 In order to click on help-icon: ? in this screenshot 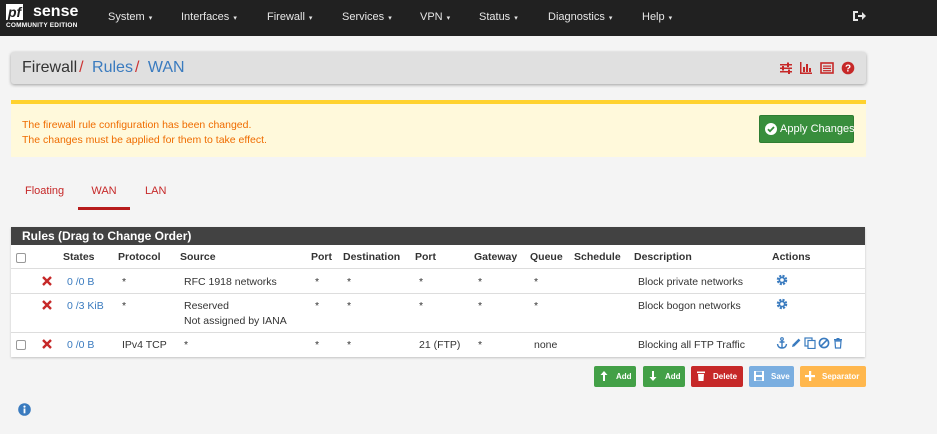, I will do `click(848, 68)`.